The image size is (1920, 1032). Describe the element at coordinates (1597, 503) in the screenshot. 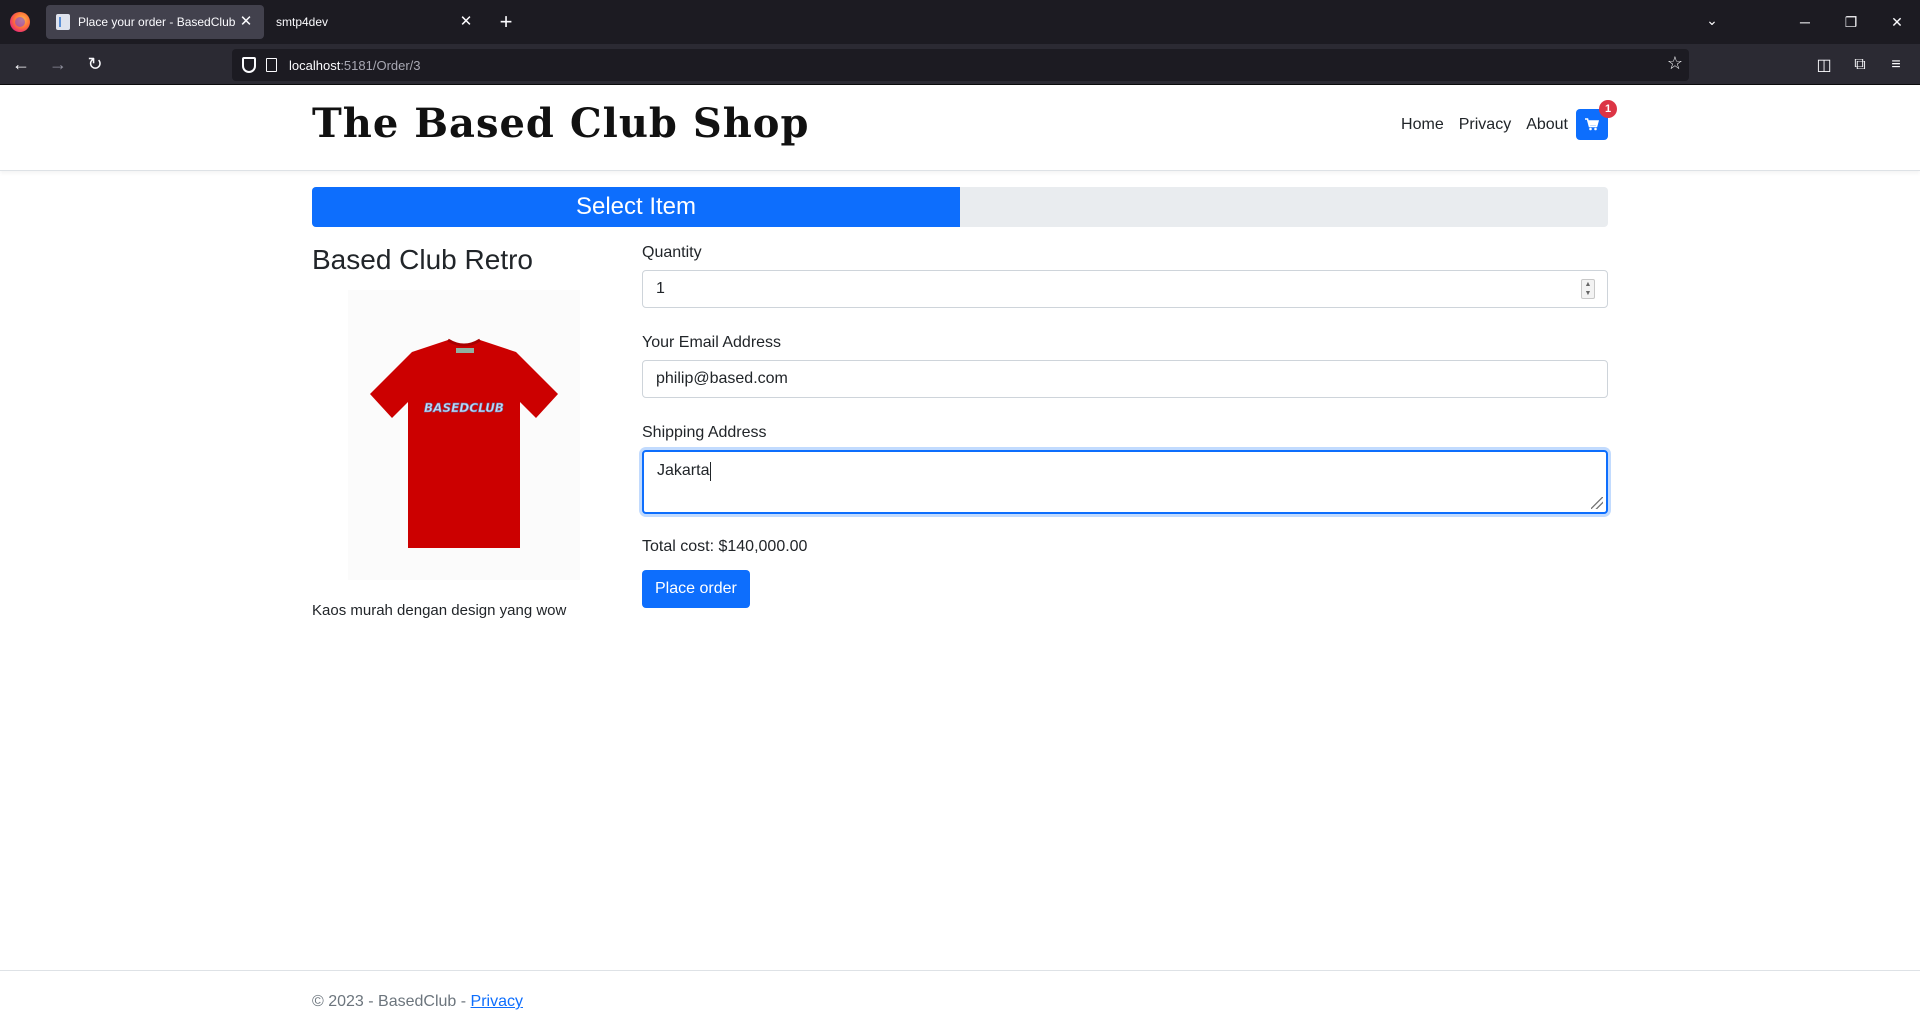

I see `resize-grip-icon` at that location.